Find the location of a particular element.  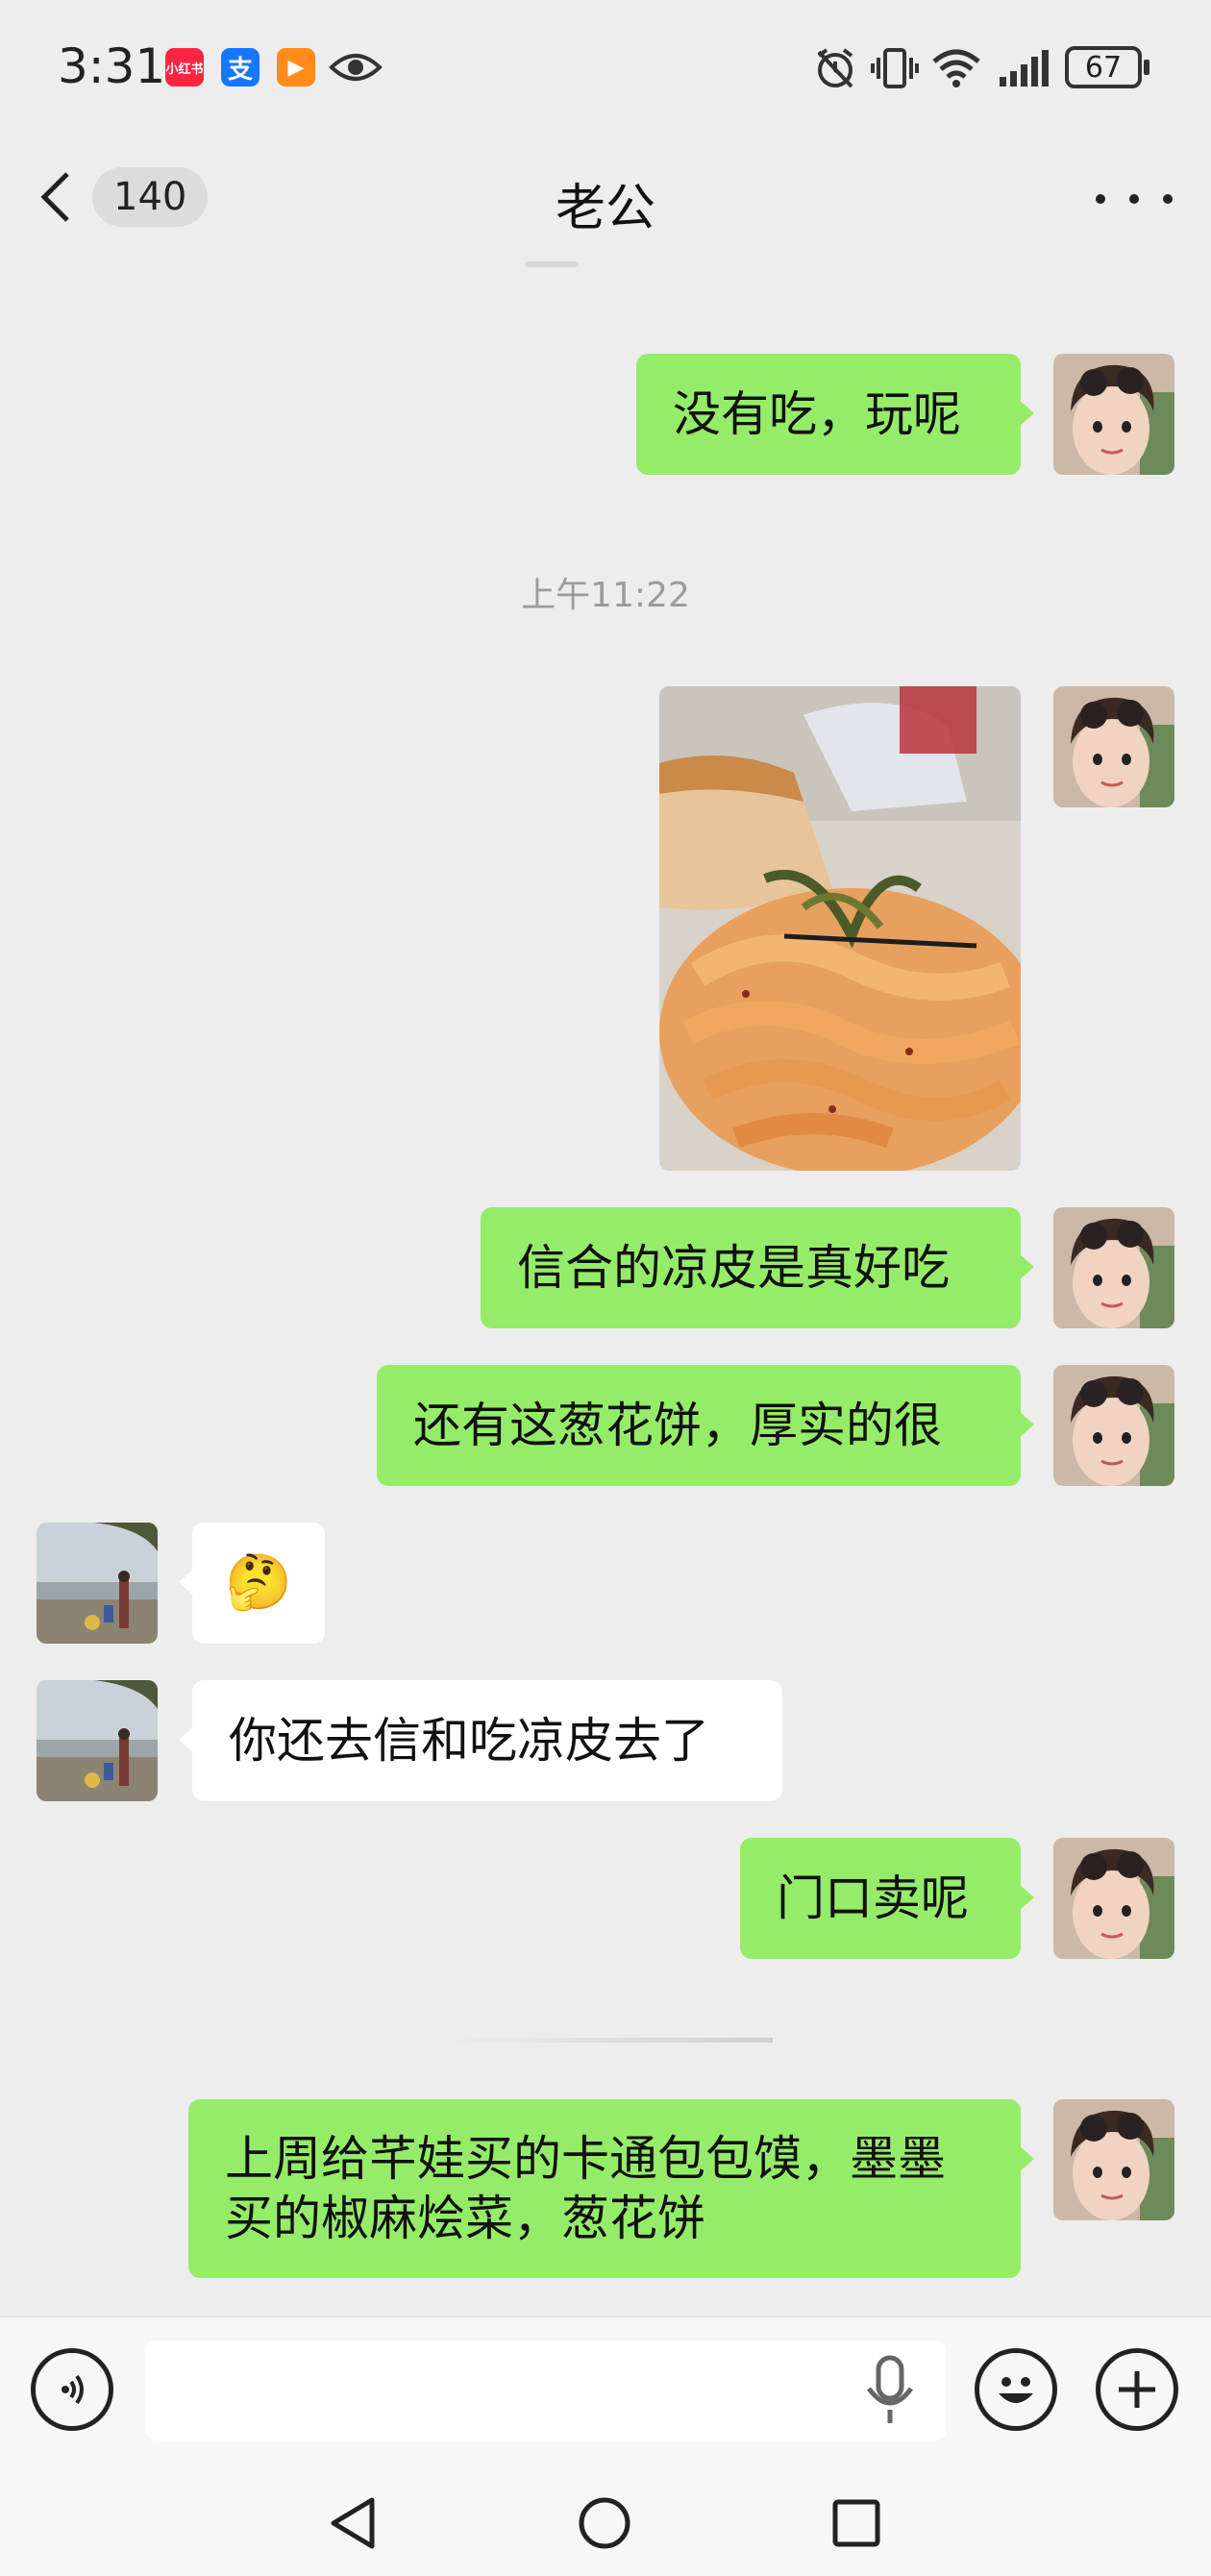

nav-recents-button is located at coordinates (856, 2523).